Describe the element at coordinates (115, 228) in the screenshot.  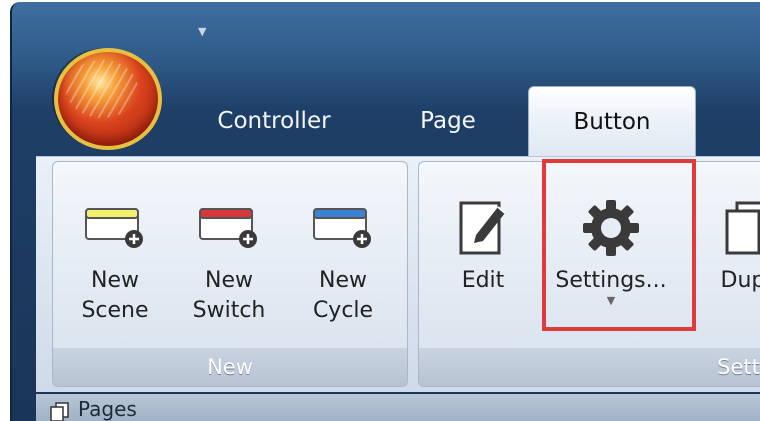
I see `new-scene-icon` at that location.